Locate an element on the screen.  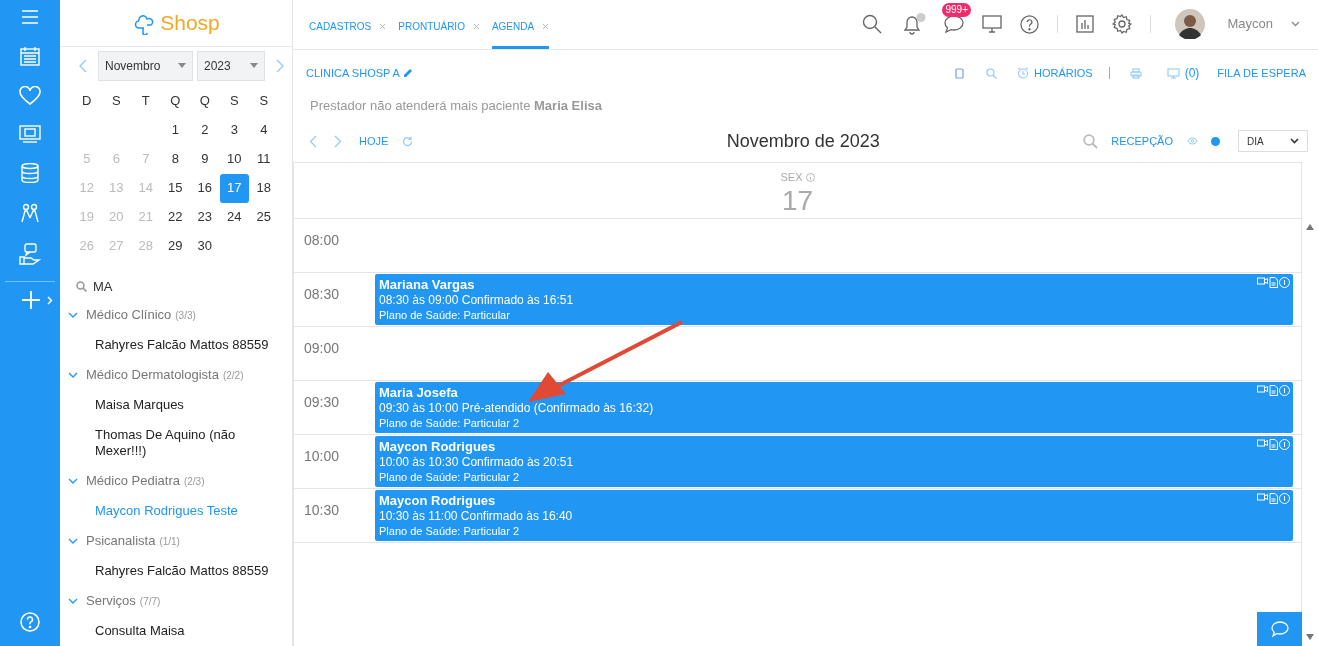
provider-search-field: MA is located at coordinates (183, 286).